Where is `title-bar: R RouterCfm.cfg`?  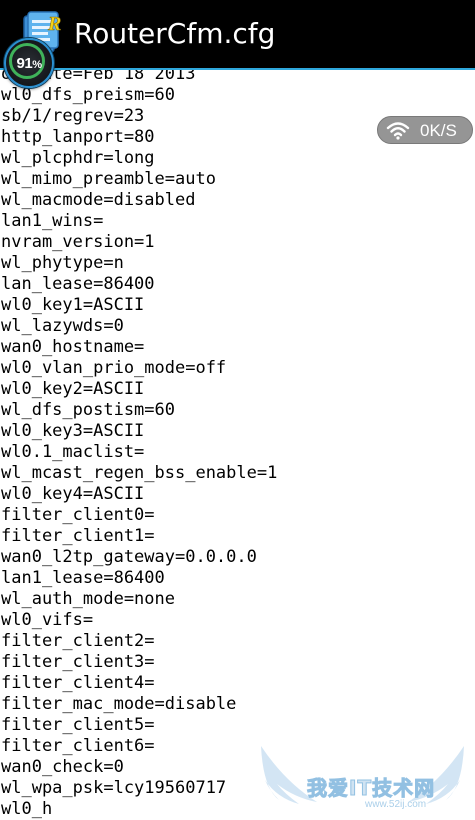 title-bar: R RouterCfm.cfg is located at coordinates (237, 34).